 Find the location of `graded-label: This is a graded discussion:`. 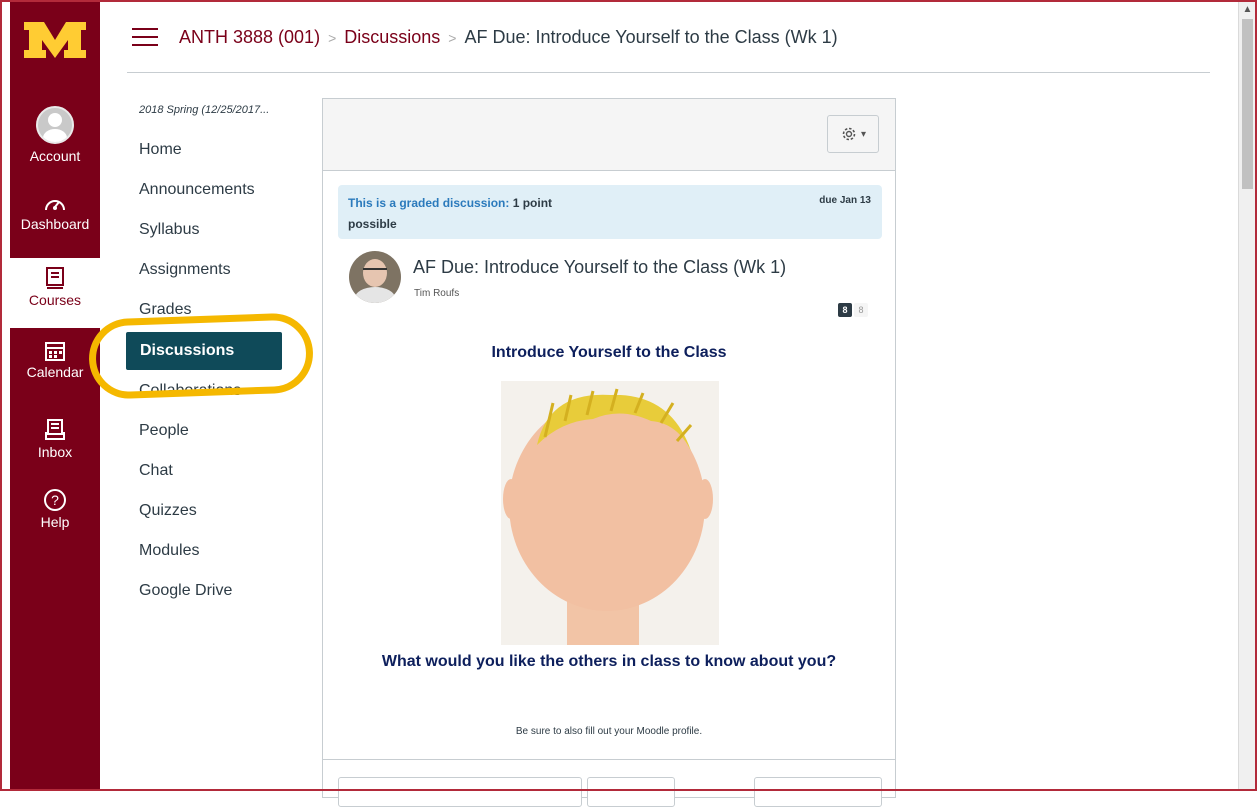

graded-label: This is a graded discussion: is located at coordinates (429, 203).